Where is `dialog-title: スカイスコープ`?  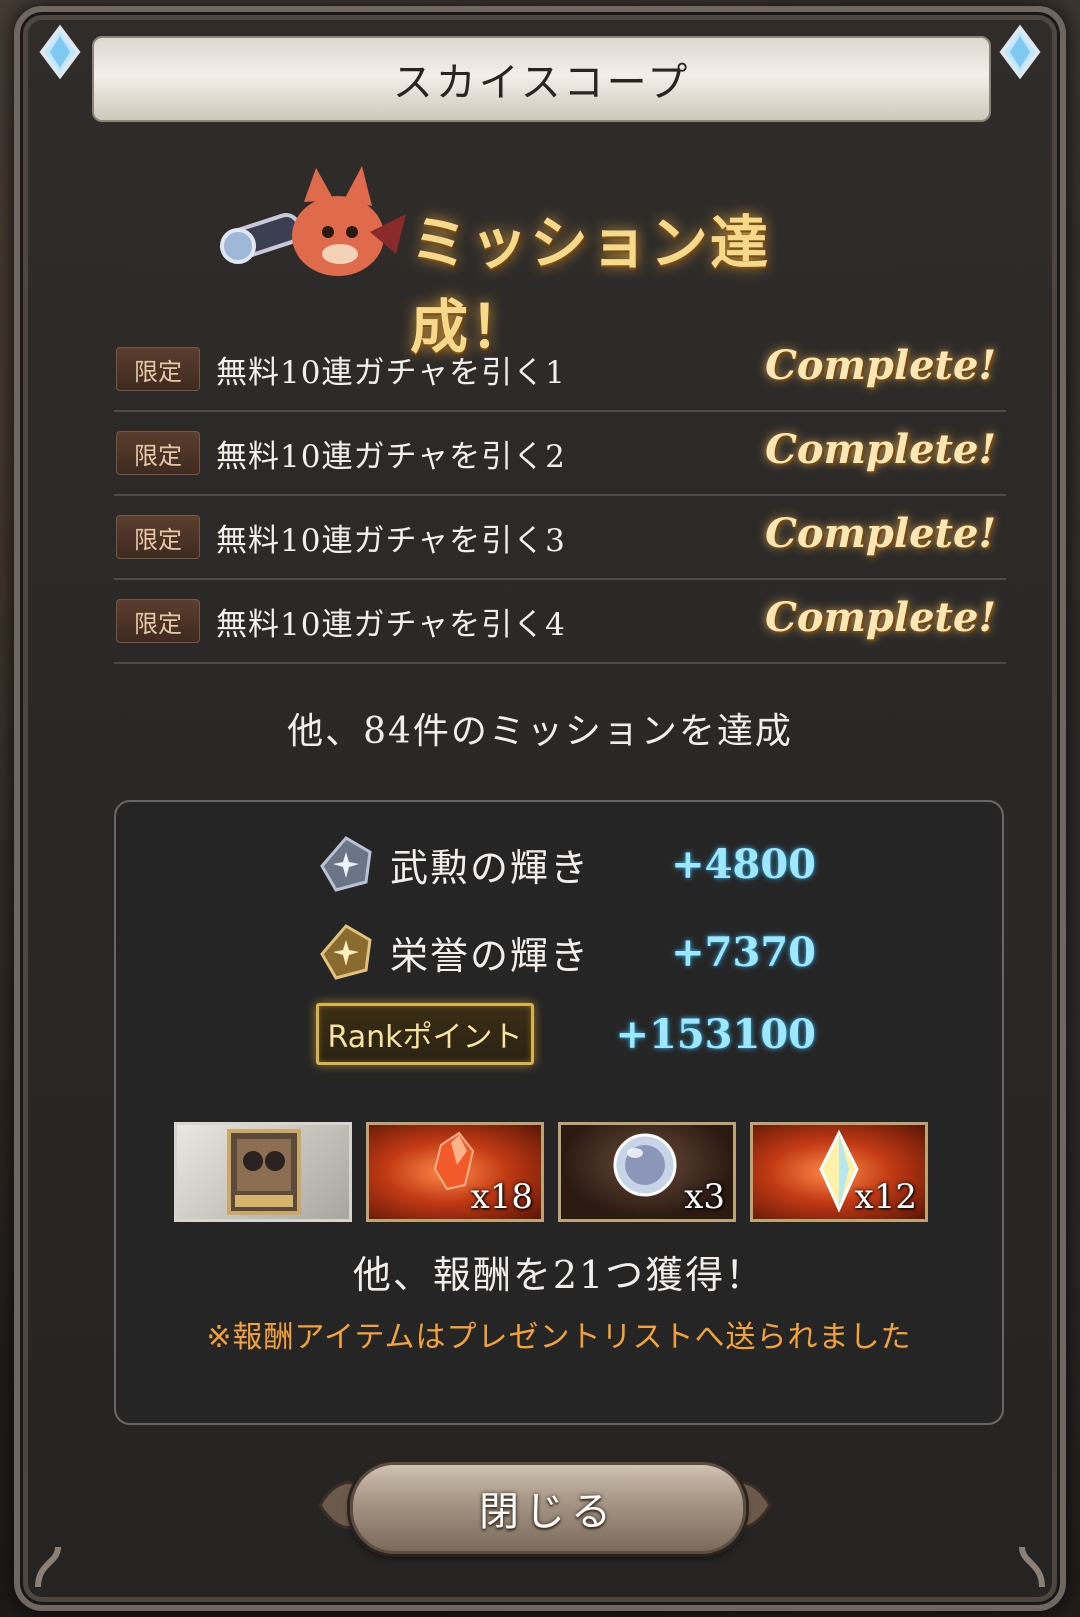
dialog-title: スカイスコープ is located at coordinates (541, 79).